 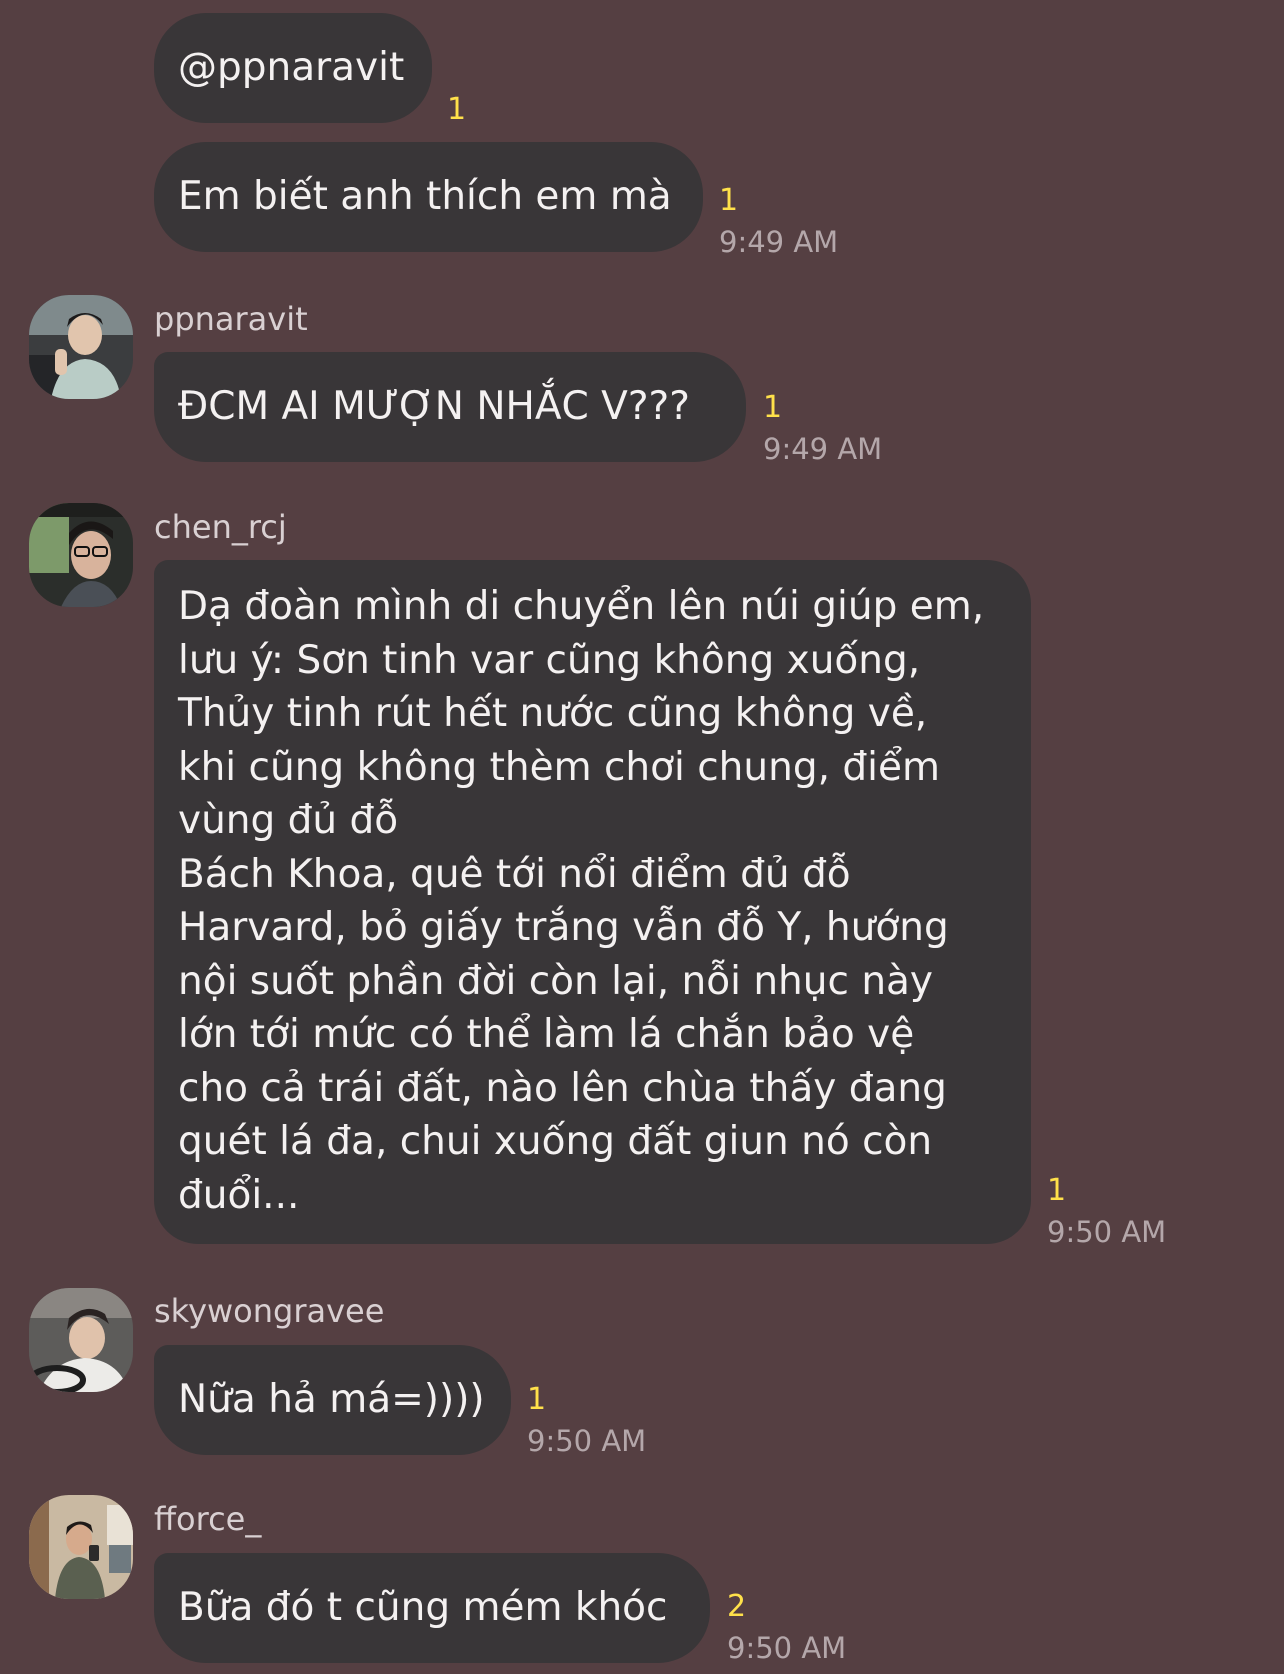 I want to click on read-count: 2, so click(x=737, y=1606).